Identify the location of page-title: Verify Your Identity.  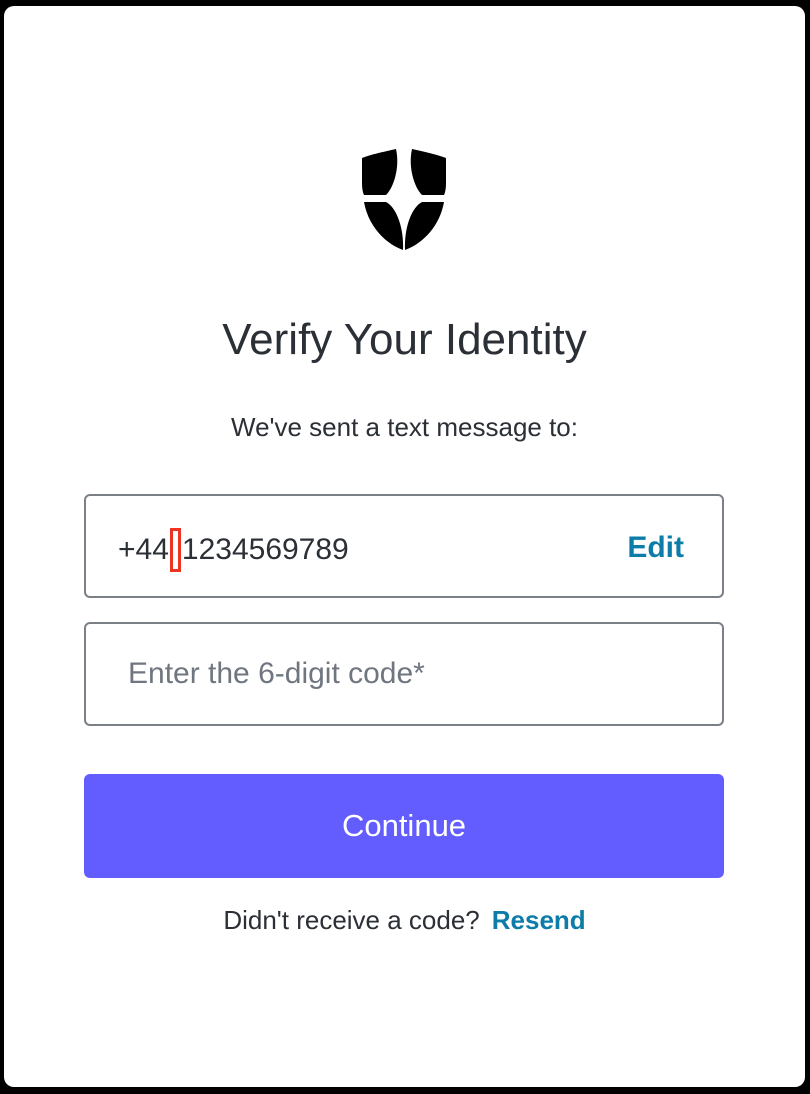
(404, 339).